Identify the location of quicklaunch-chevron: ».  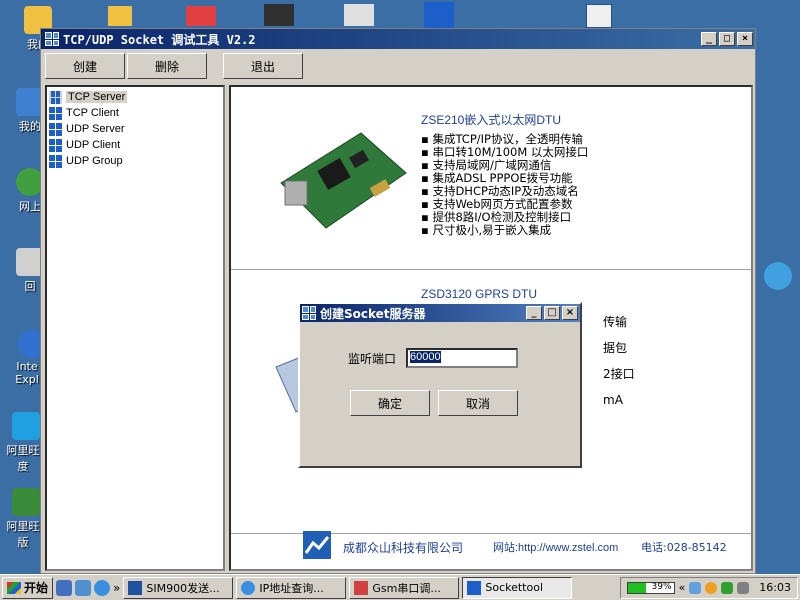
(116, 588).